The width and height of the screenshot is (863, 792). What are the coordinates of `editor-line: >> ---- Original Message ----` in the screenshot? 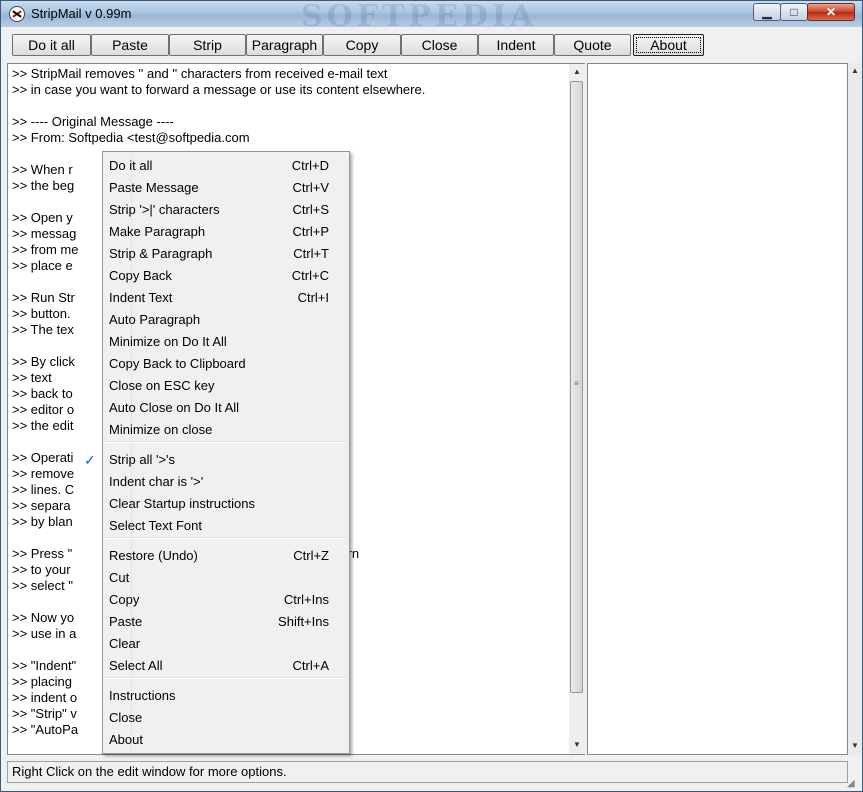 It's located at (93, 121).